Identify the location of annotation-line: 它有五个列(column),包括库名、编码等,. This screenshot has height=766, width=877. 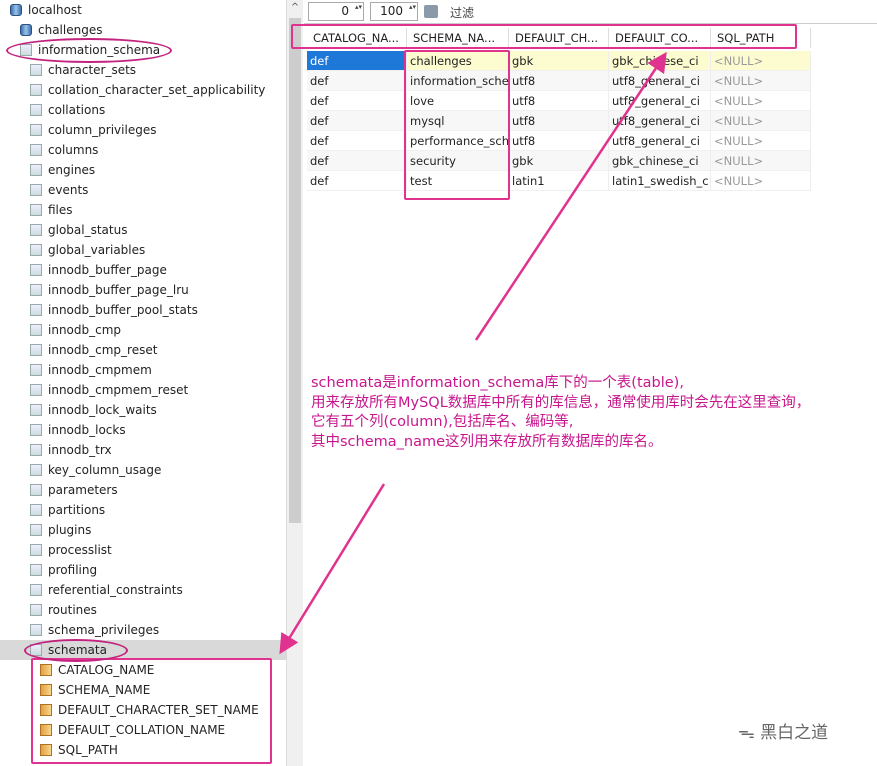
(442, 422).